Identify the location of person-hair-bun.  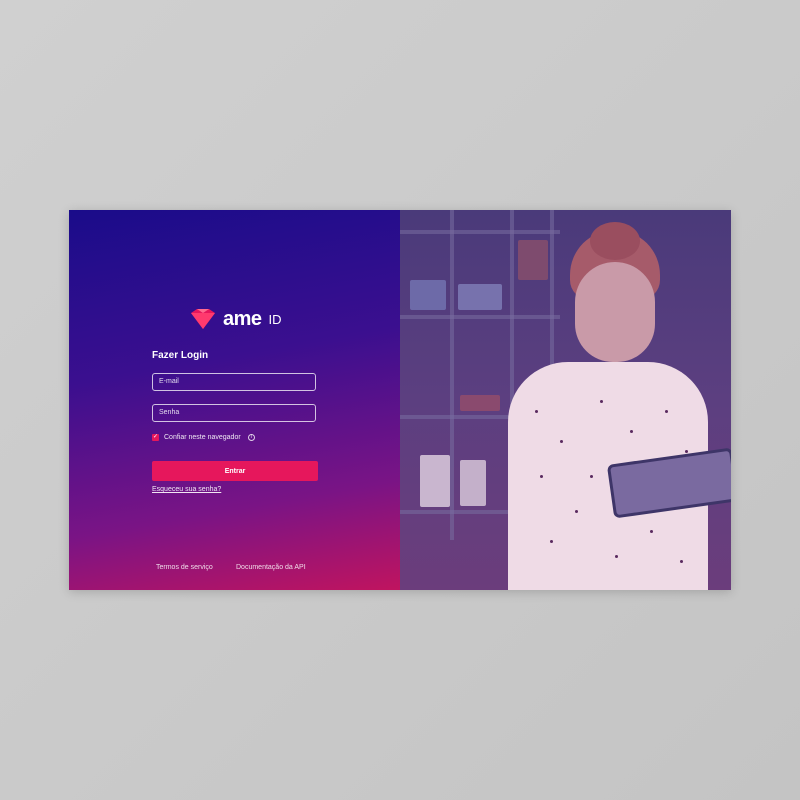
(615, 241).